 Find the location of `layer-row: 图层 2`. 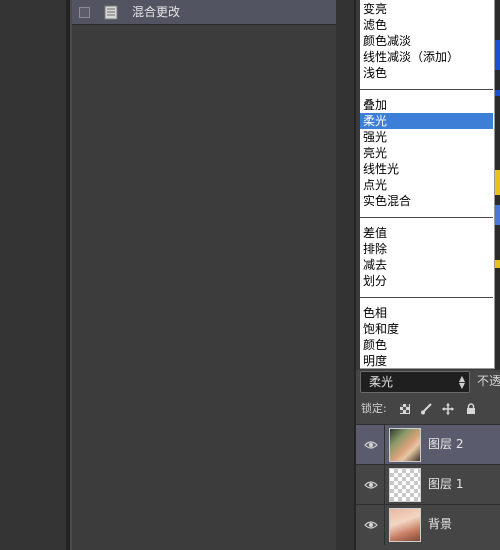

layer-row: 图层 2 is located at coordinates (428, 444).